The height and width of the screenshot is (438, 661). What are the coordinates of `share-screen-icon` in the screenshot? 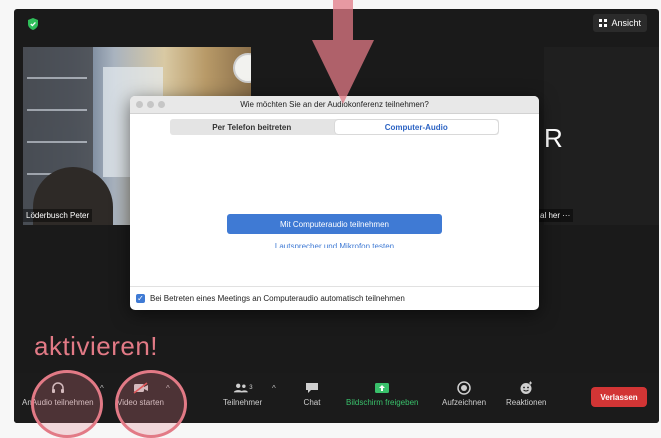 It's located at (382, 388).